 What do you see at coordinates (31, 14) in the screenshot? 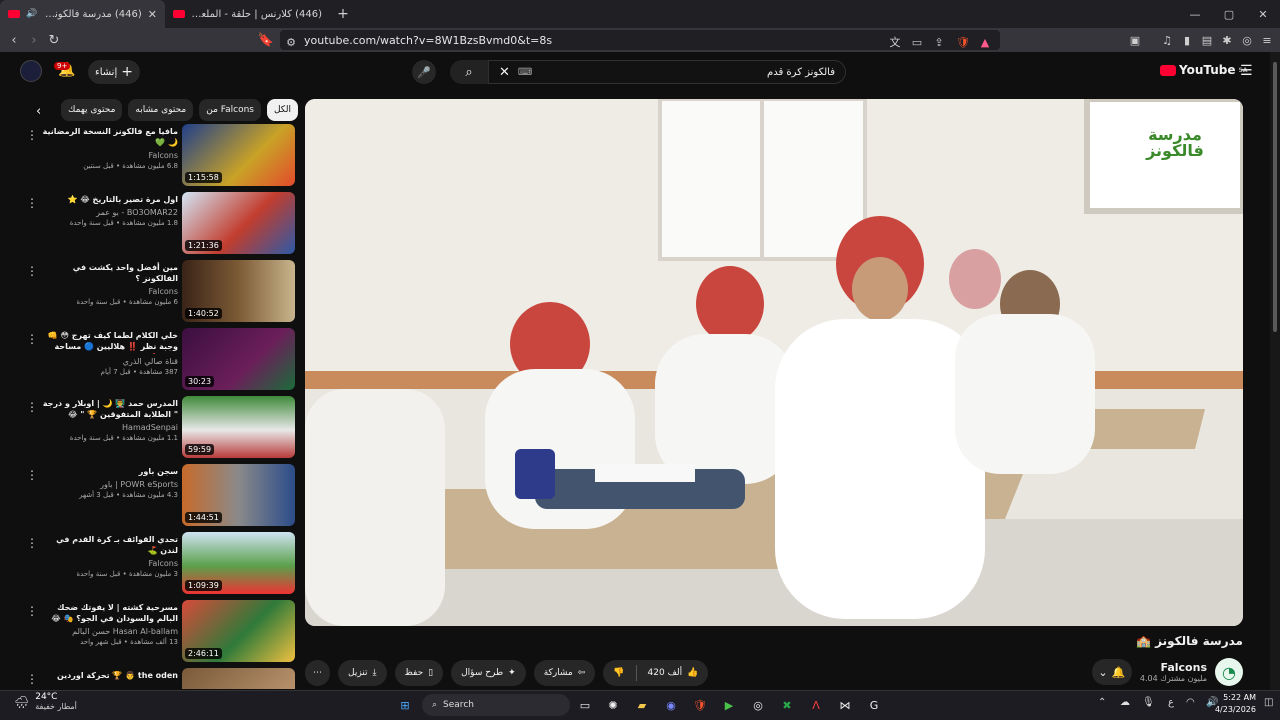
I see `audio-icon: 🔊` at bounding box center [31, 14].